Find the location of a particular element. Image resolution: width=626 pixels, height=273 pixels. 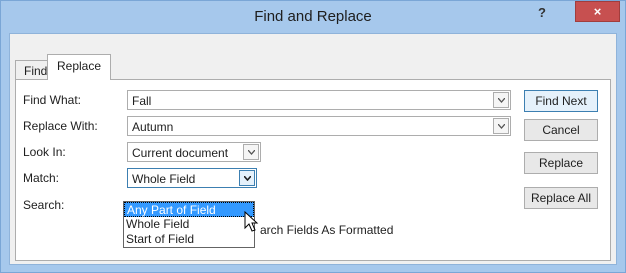

tab-replace: Replace is located at coordinates (79, 67).